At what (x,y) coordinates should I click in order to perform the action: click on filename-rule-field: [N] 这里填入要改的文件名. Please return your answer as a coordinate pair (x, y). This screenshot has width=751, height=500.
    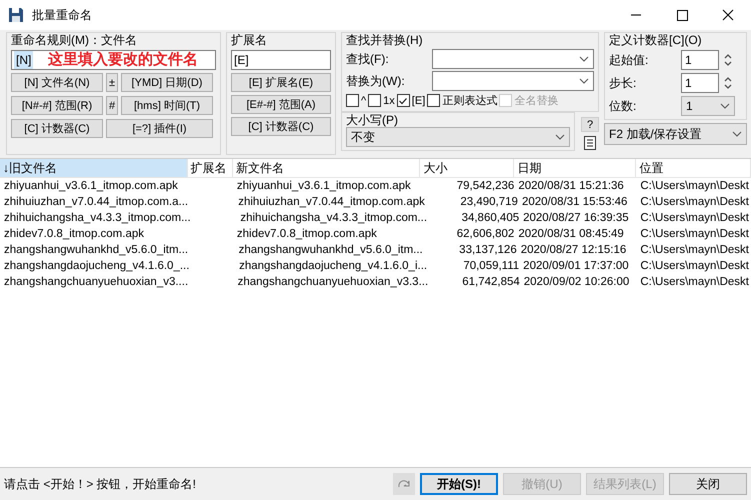
    Looking at the image, I should click on (113, 60).